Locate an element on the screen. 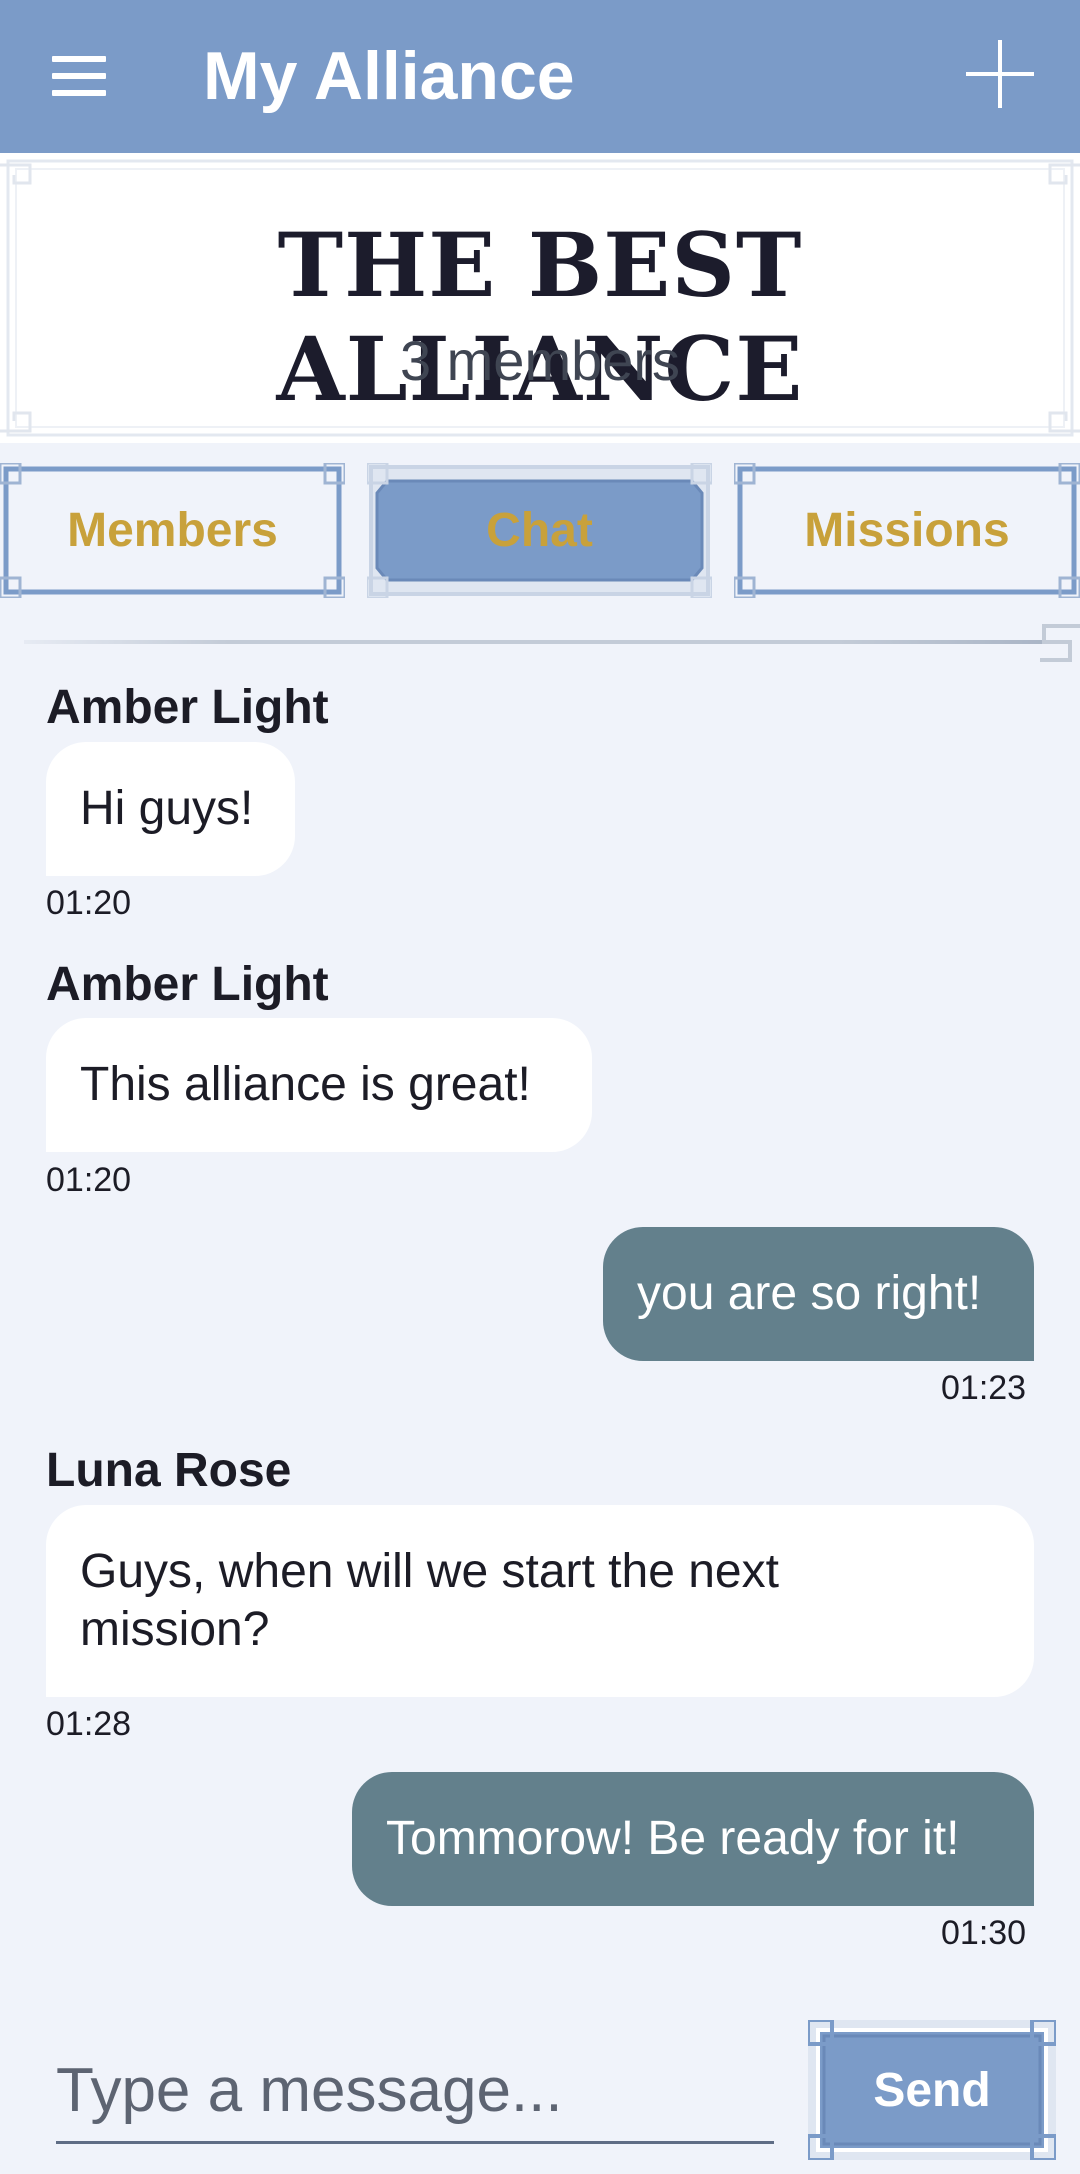 This screenshot has width=1080, height=2174. tab-members-label: Members is located at coordinates (172, 530).